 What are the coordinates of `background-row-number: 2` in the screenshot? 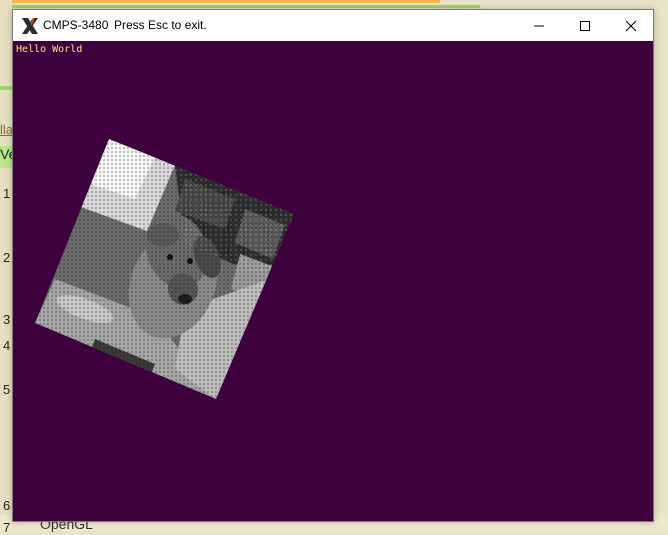 It's located at (7, 257).